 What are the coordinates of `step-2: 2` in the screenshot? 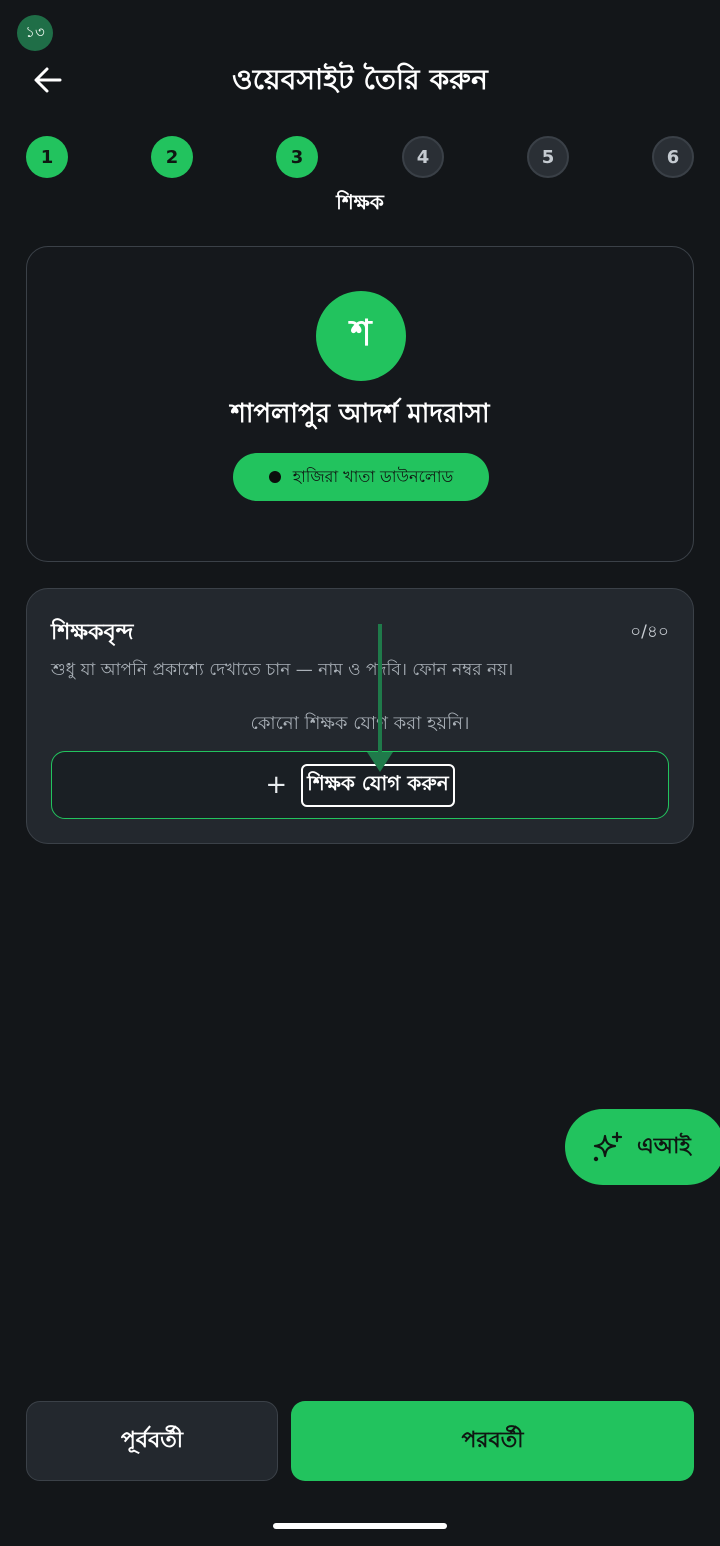 It's located at (172, 157).